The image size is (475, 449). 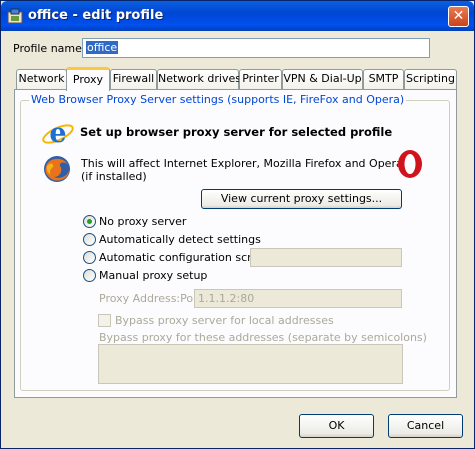 I want to click on bypass-local-checkbox, so click(x=104, y=320).